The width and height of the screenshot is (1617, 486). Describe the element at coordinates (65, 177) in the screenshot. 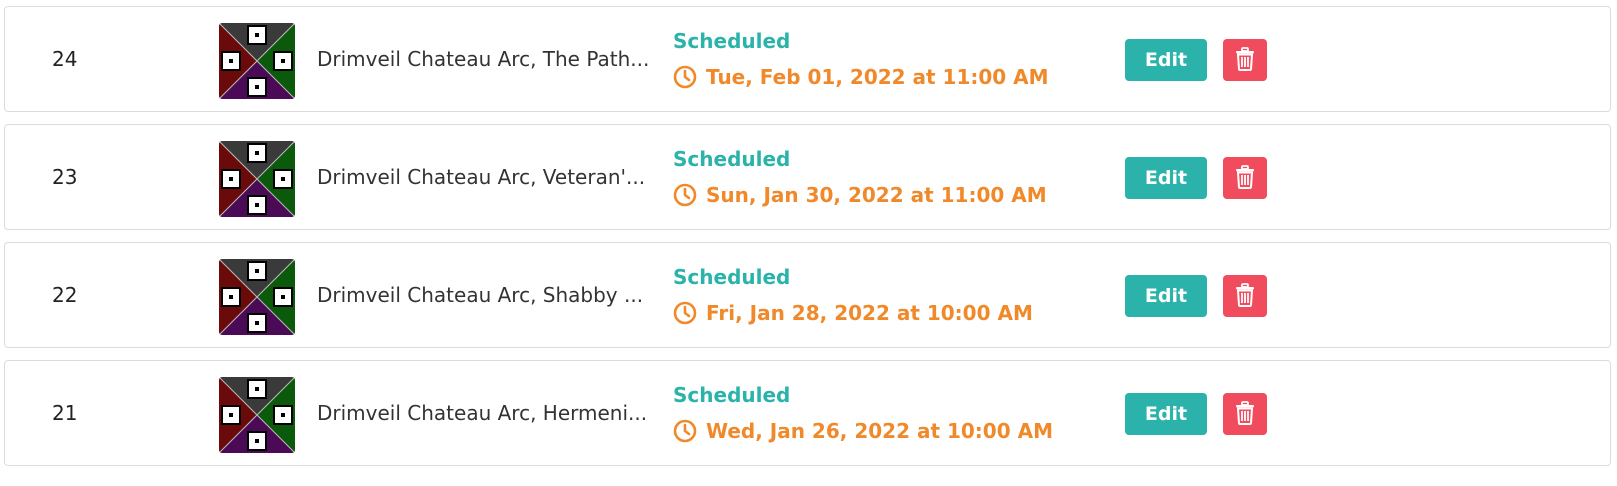

I see `row-number: 23` at that location.